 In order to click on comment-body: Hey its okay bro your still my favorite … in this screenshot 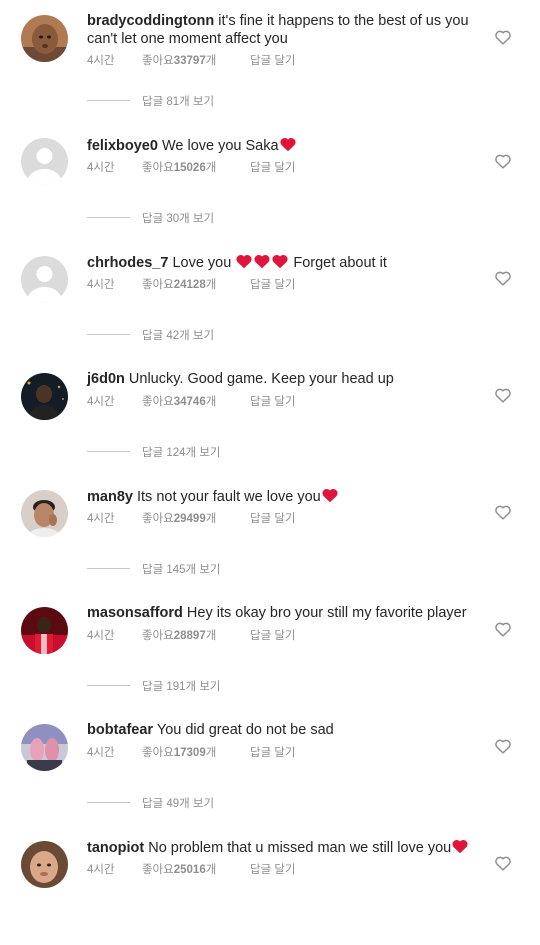, I will do `click(326, 613)`.